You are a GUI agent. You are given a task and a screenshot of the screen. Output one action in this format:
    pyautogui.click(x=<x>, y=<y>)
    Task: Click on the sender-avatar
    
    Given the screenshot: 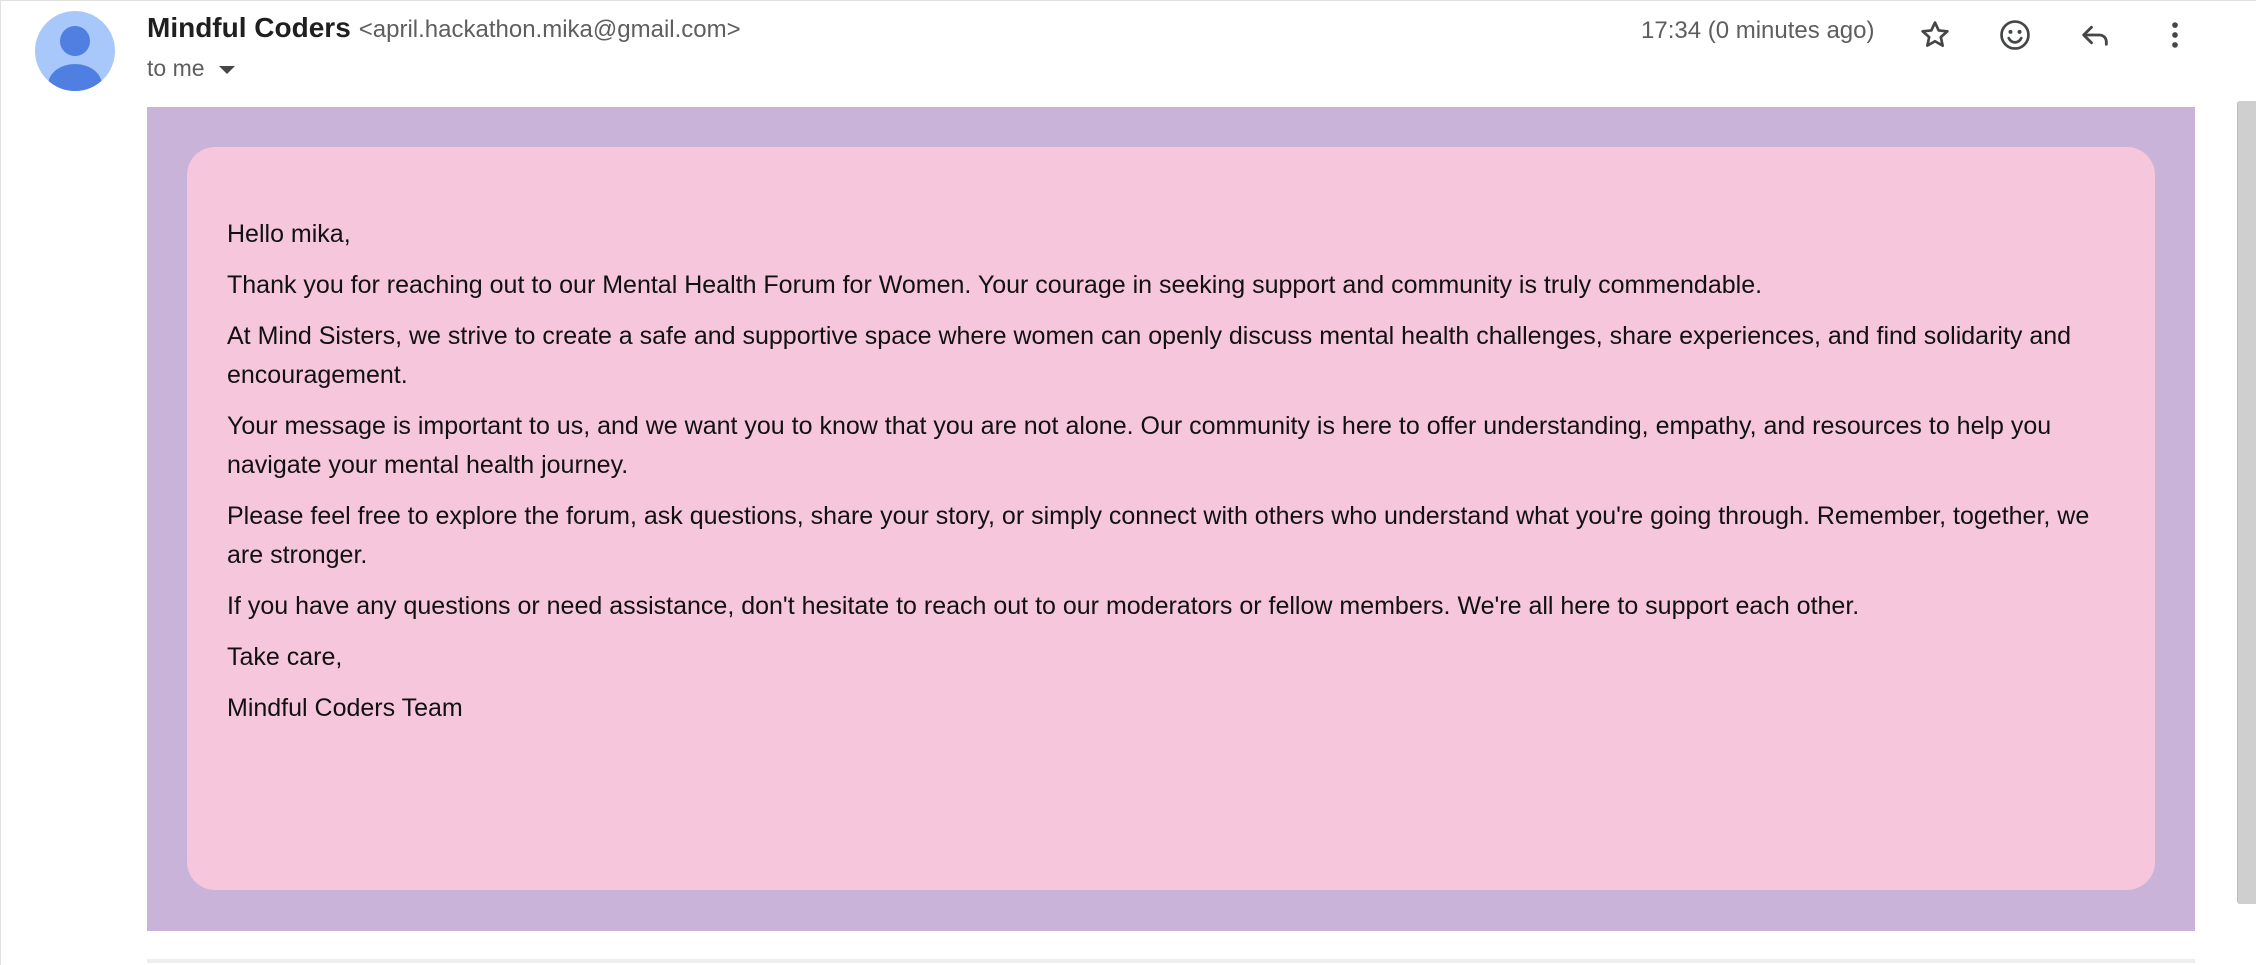 What is the action you would take?
    pyautogui.click(x=75, y=51)
    